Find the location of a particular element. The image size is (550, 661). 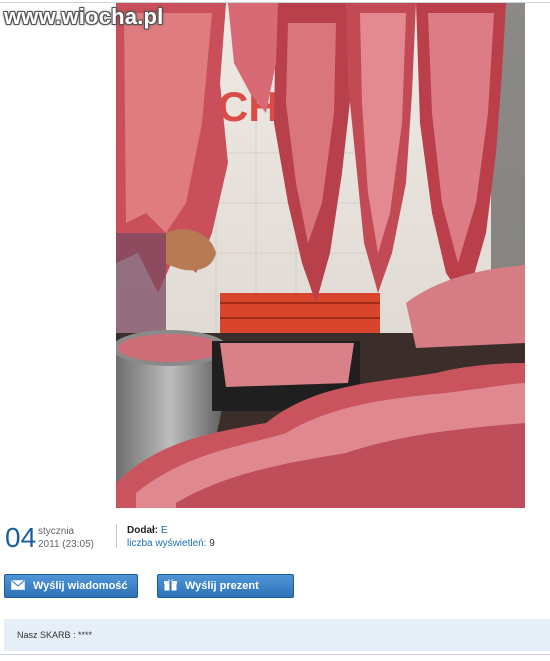

send-gift-label: Wyślij prezent is located at coordinates (222, 586).